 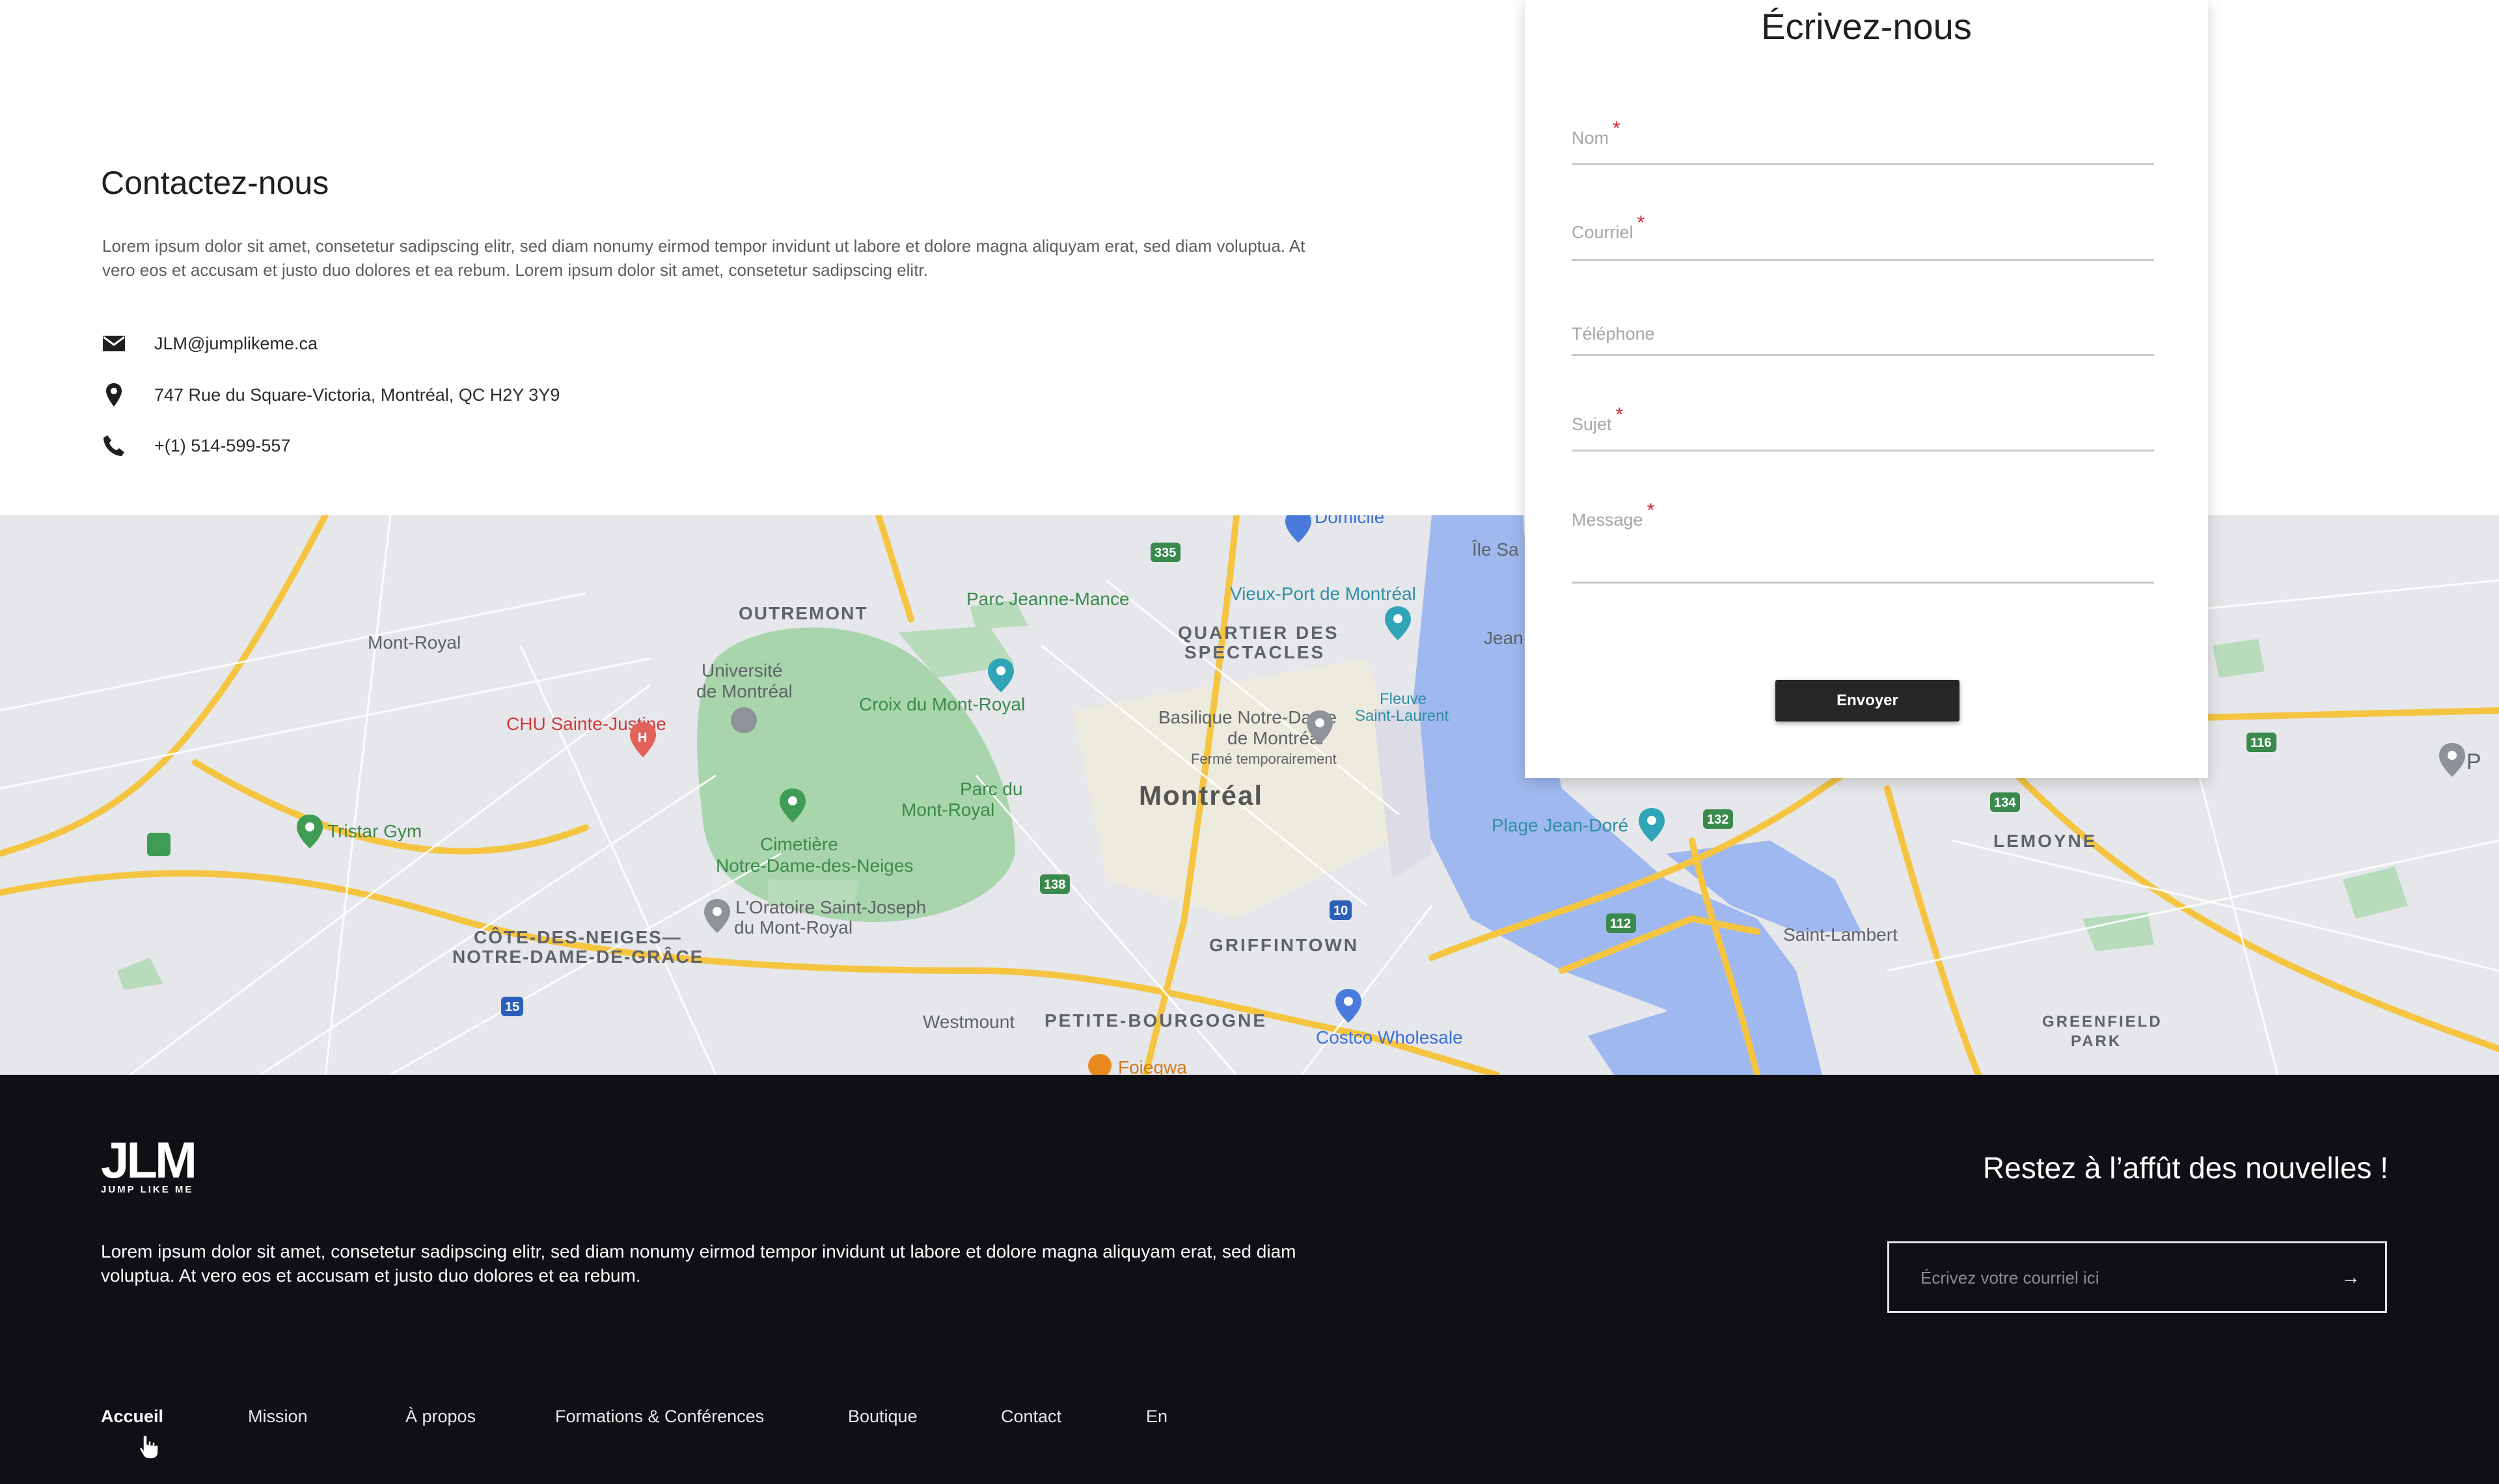 I want to click on map-label-oratoire-1: L'Oratoire Saint-Joseph, so click(x=830, y=907).